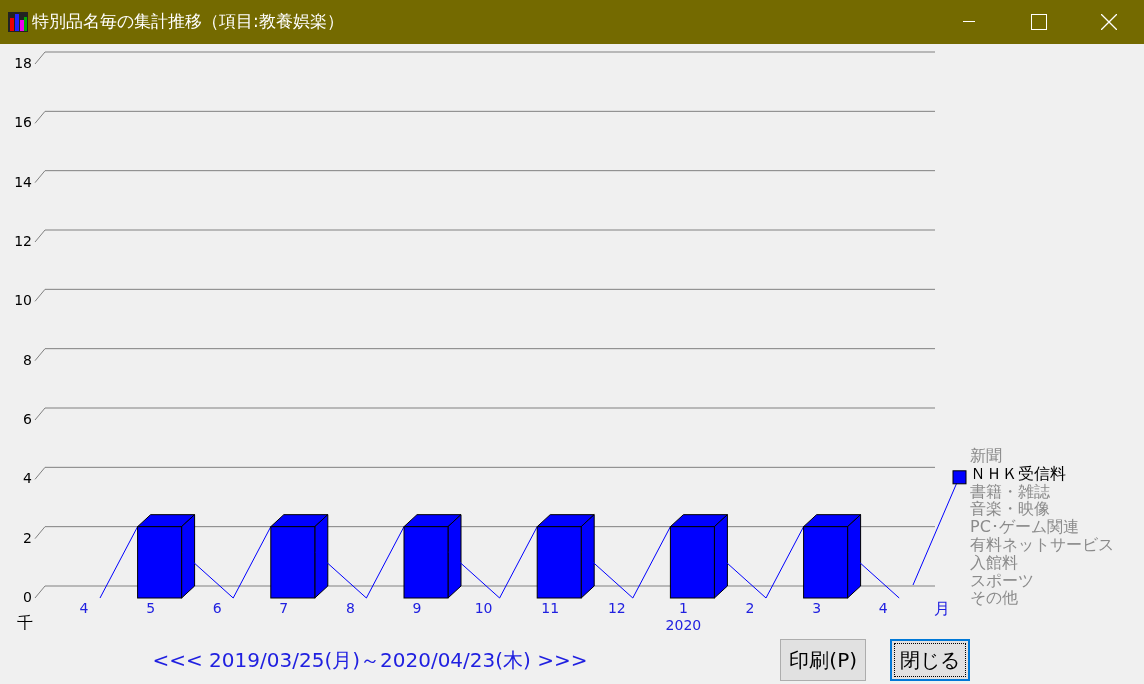 The height and width of the screenshot is (684, 1144). What do you see at coordinates (1010, 491) in the screenshot?
I see `legend-item: 書籍・雑誌` at bounding box center [1010, 491].